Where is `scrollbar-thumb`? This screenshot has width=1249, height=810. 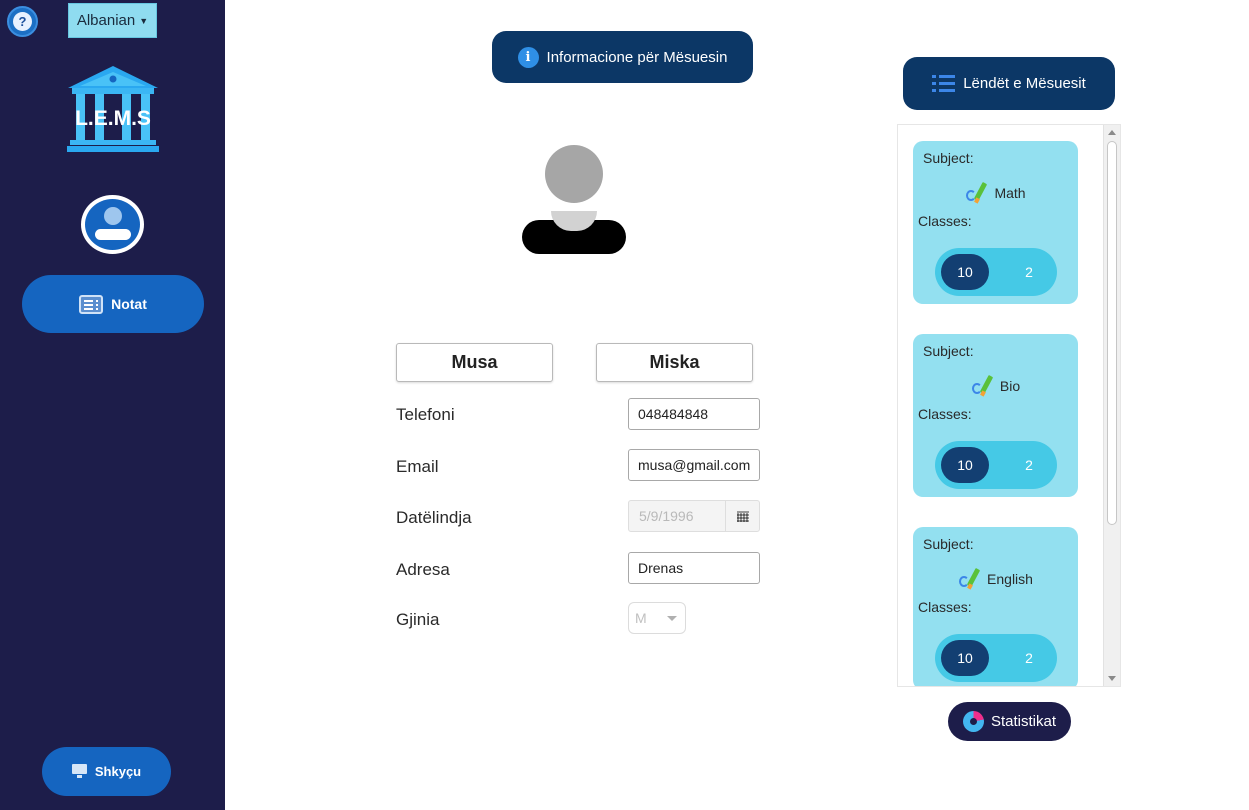
scrollbar-thumb is located at coordinates (1112, 333).